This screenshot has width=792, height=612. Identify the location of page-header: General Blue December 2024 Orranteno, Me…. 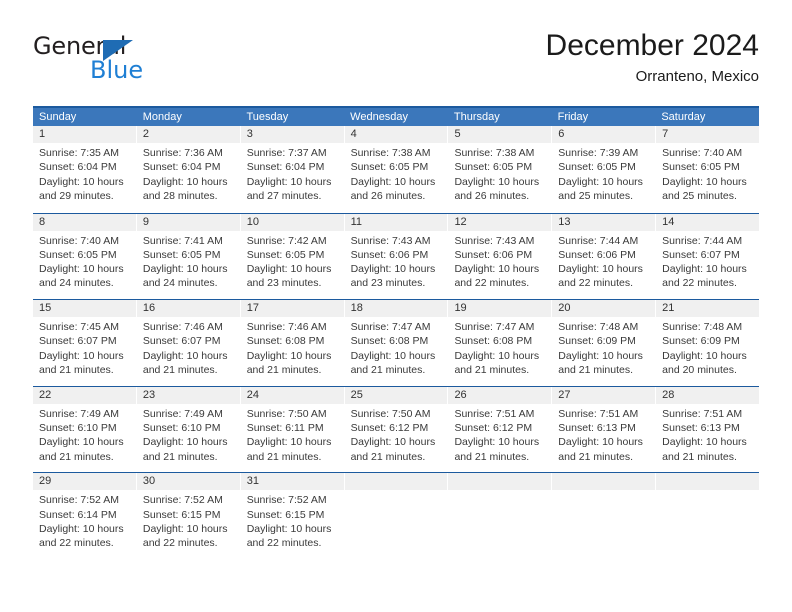
(396, 63).